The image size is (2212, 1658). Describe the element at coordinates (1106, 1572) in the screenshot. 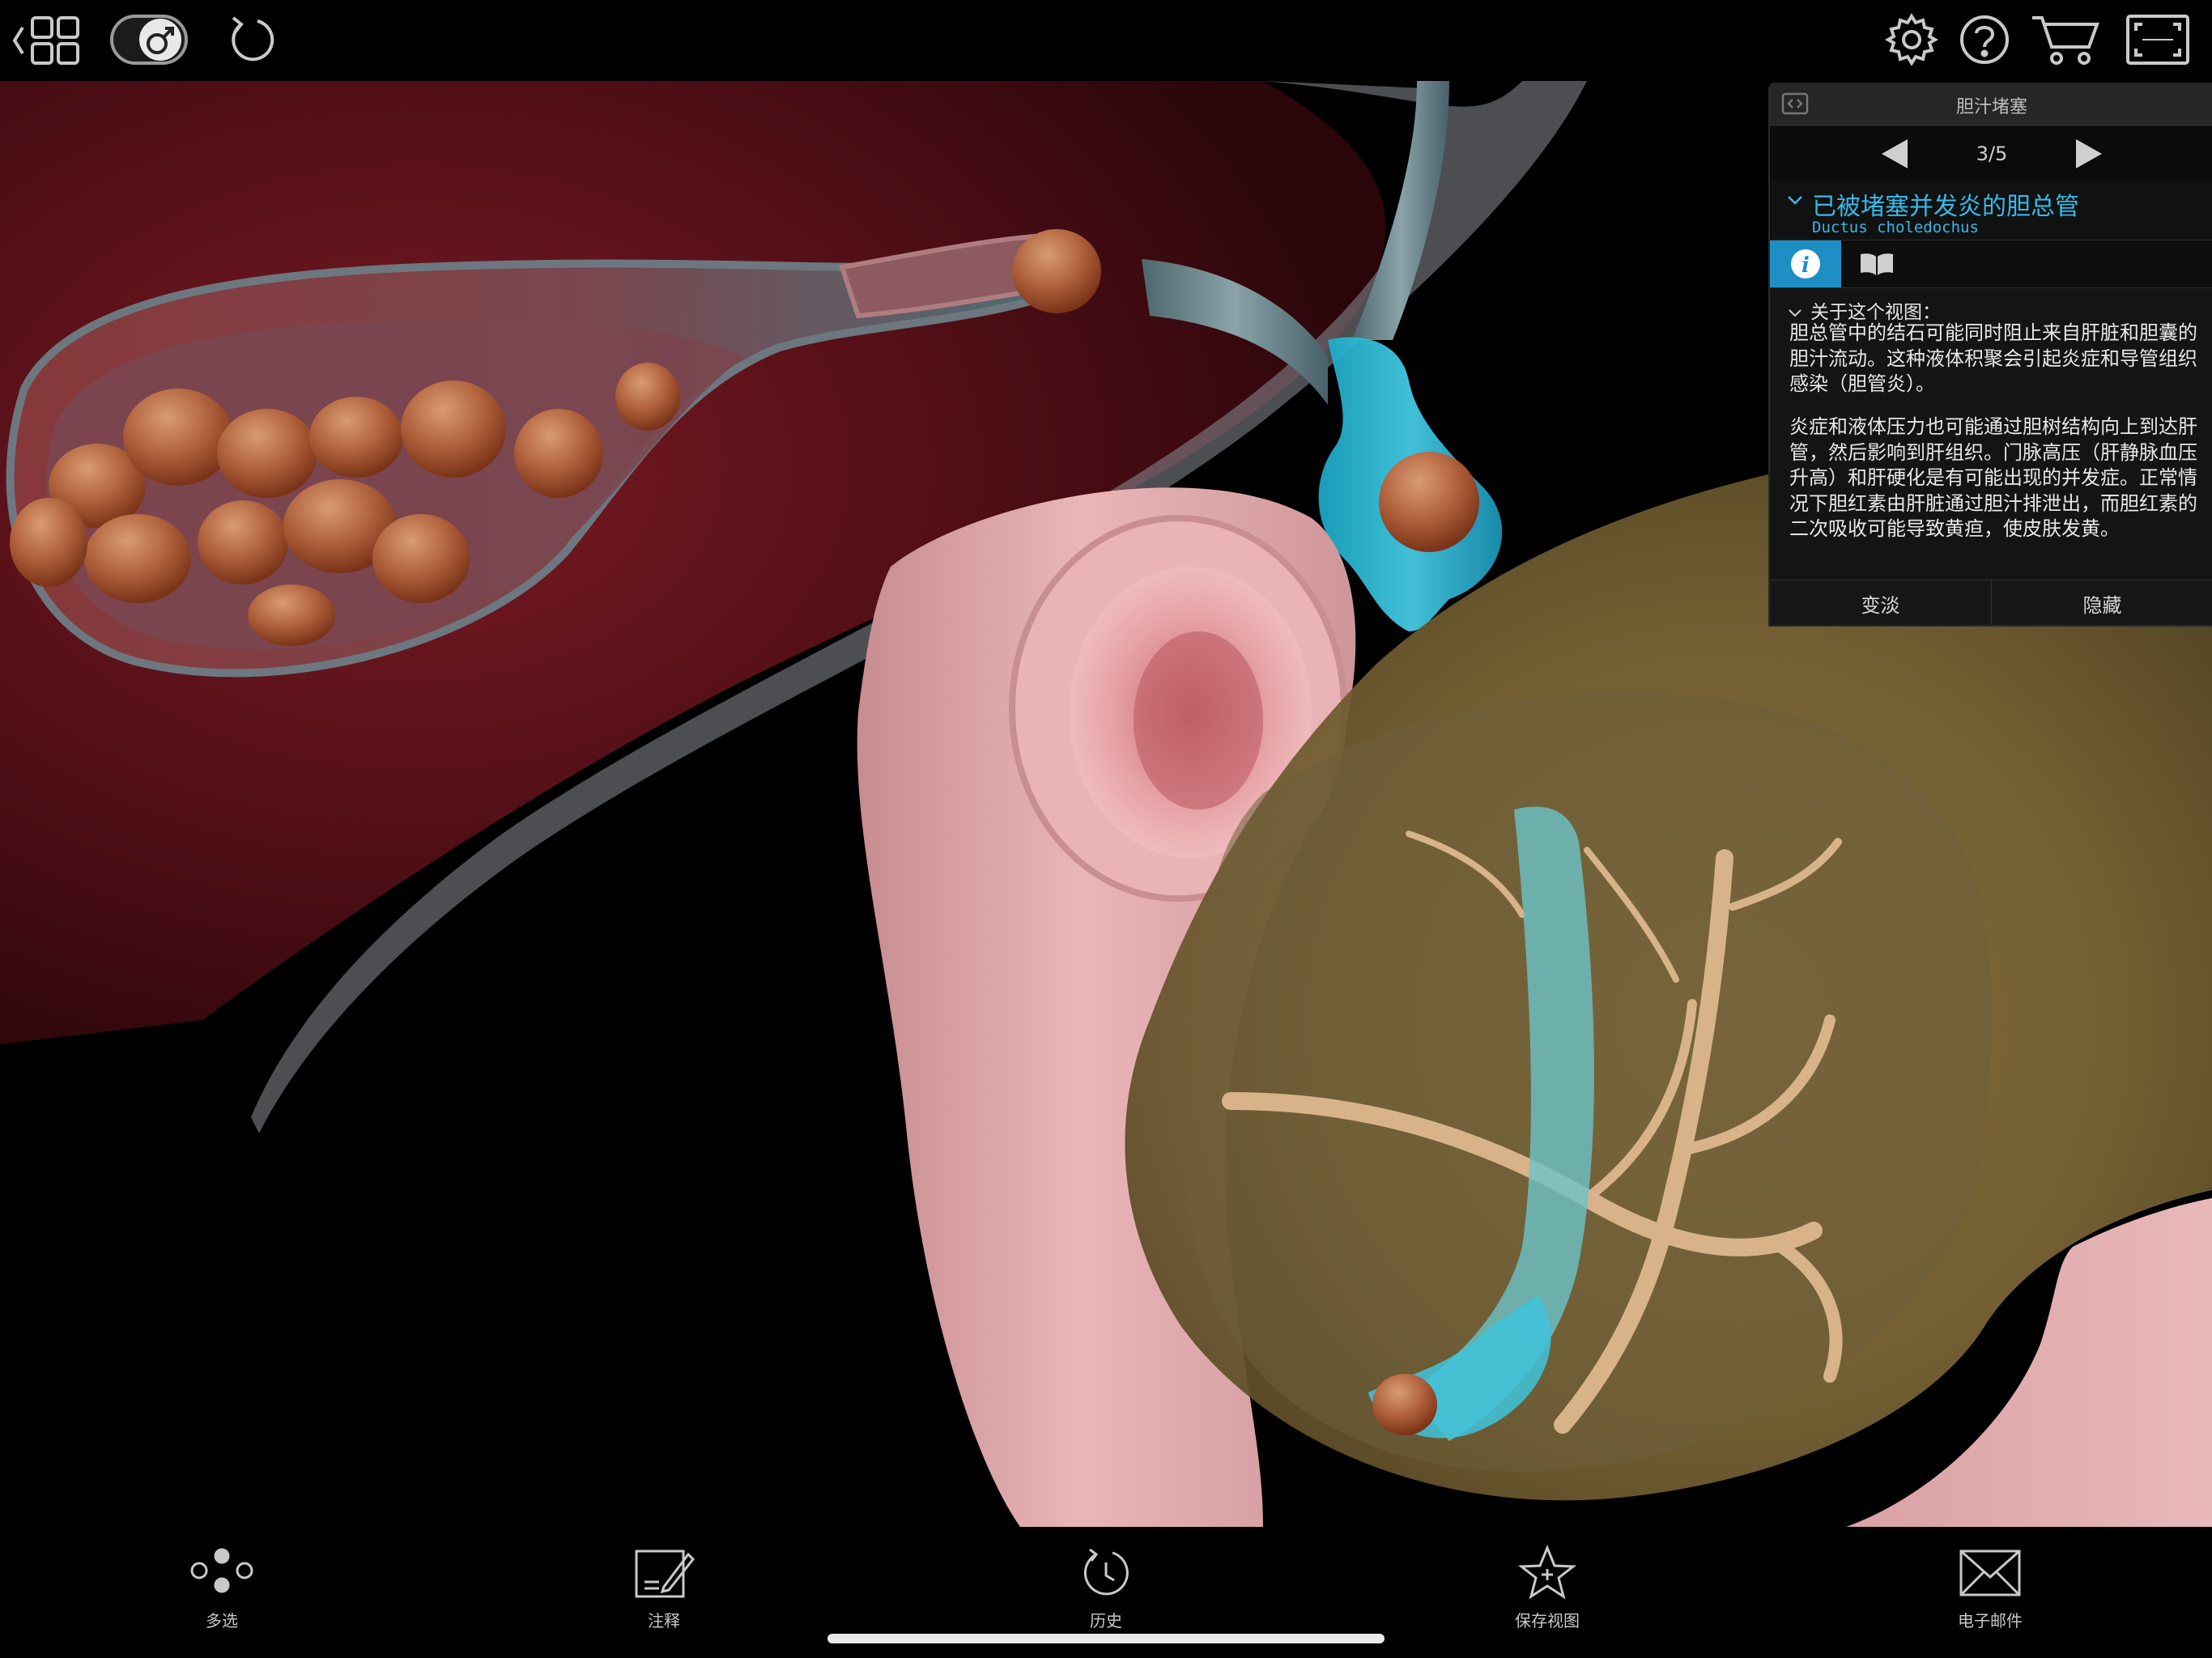

I see `history-clock-icon` at that location.